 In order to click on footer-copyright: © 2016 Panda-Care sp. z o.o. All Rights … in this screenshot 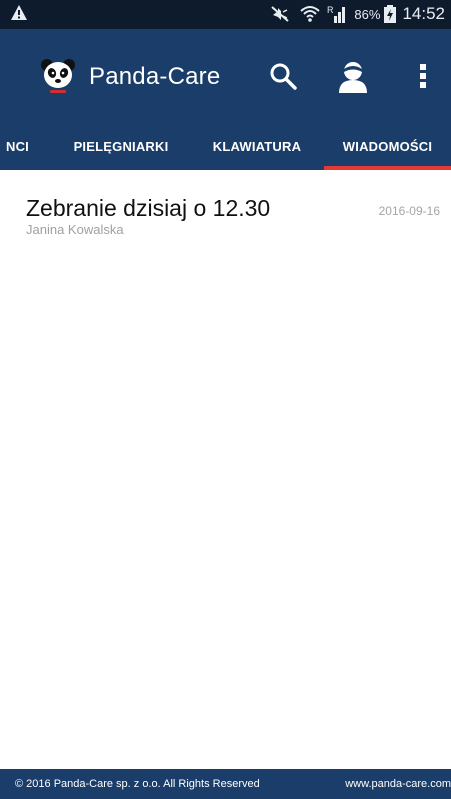, I will do `click(137, 784)`.